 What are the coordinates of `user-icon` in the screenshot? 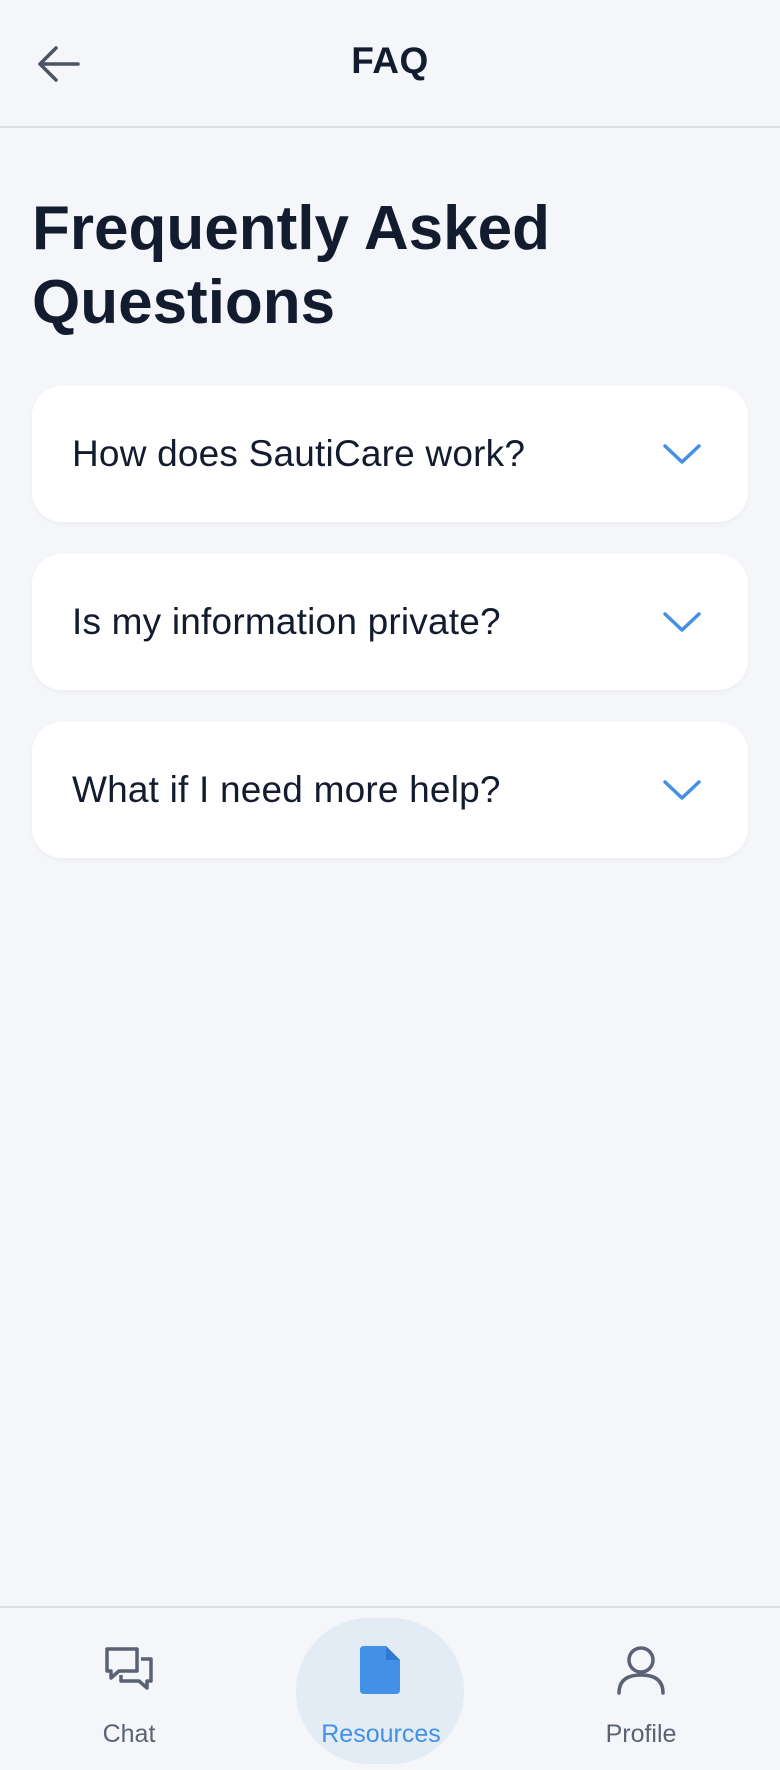 It's located at (641, 1670).